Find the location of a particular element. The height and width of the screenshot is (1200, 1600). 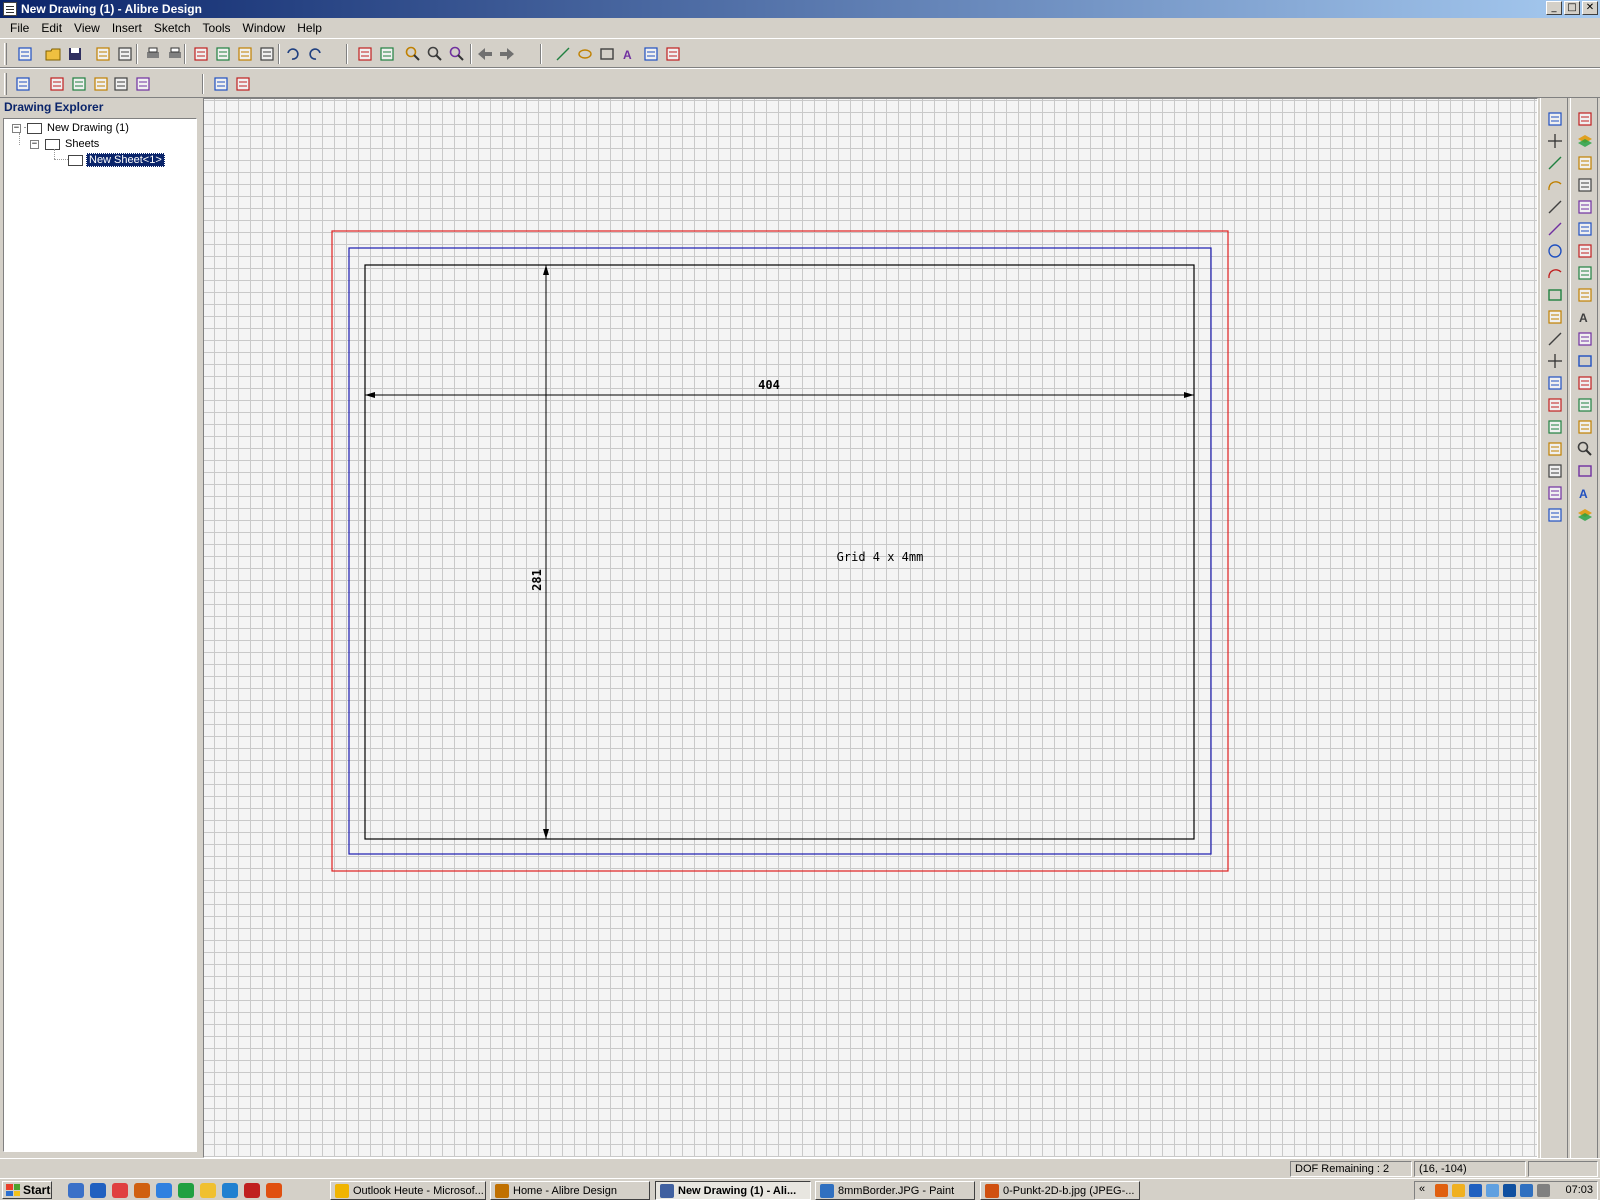

minimize-button: _ is located at coordinates (1554, 8).